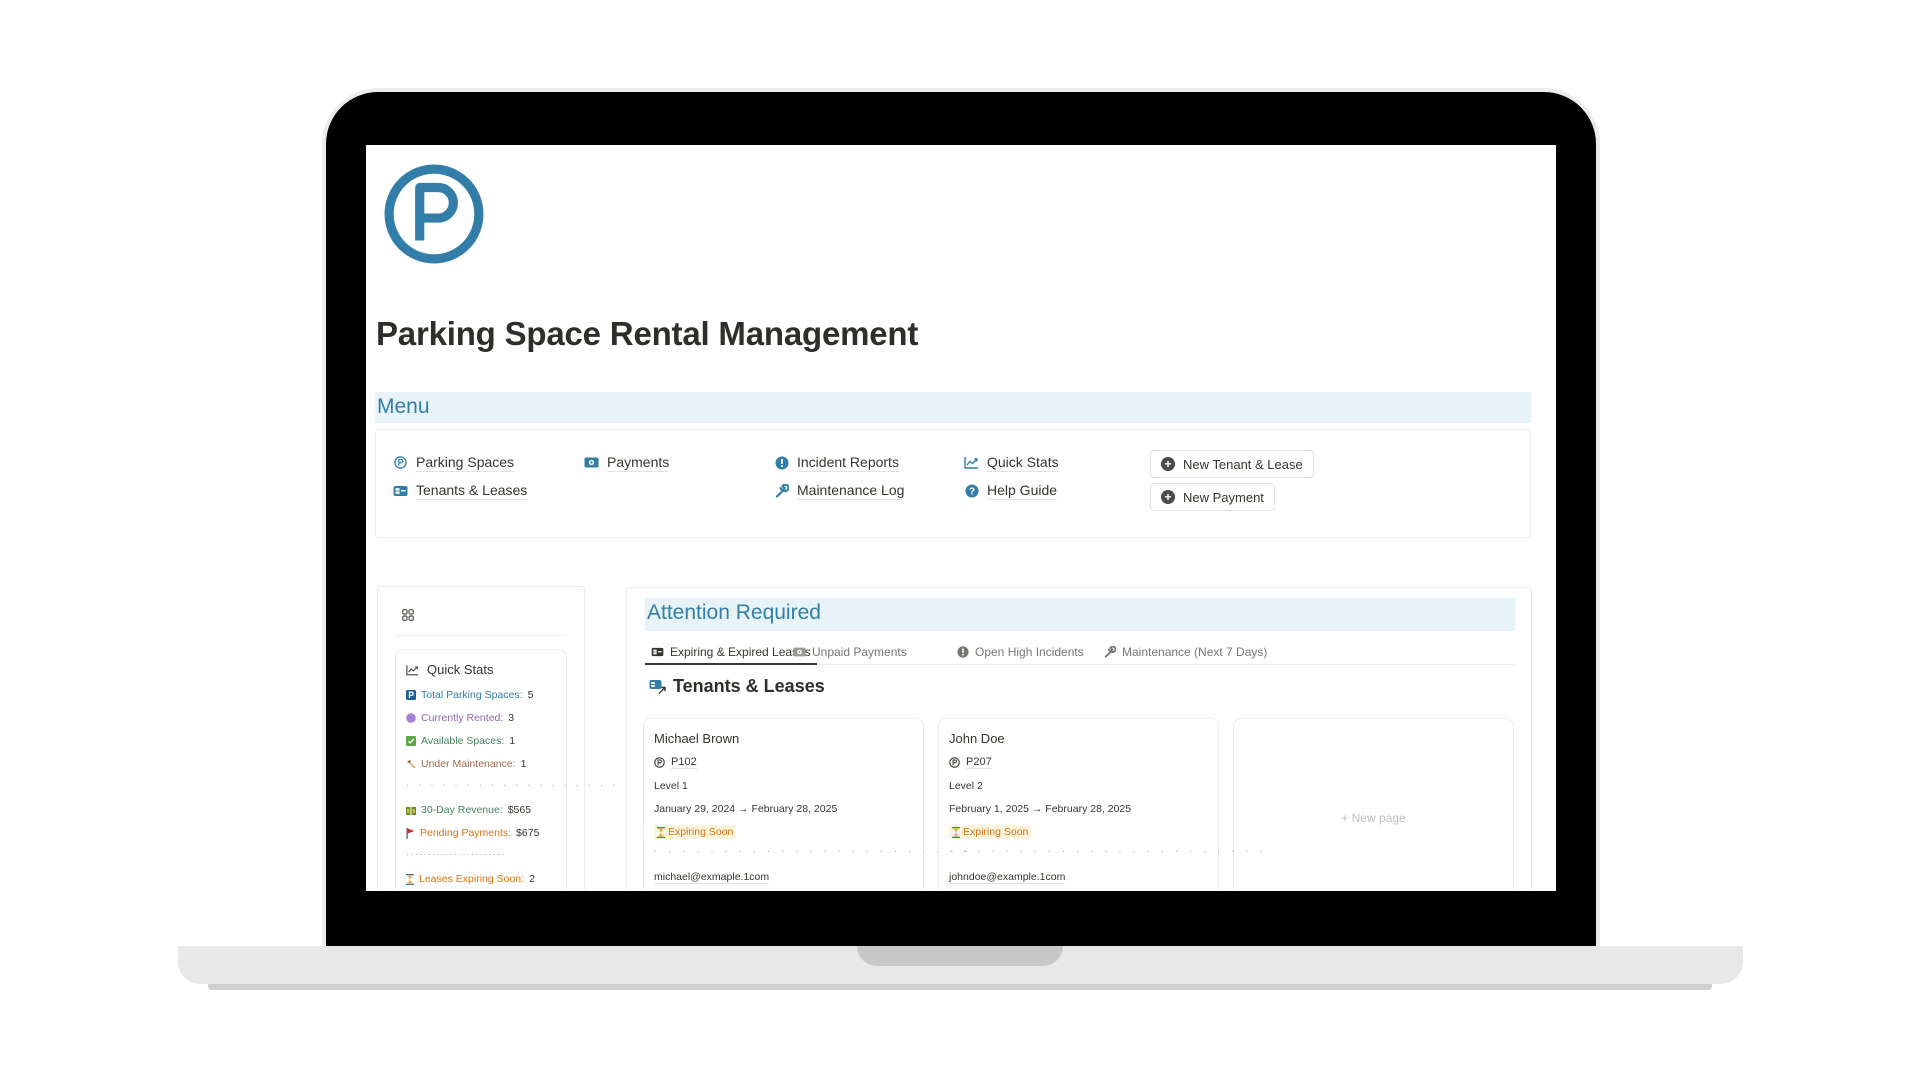 The image size is (1920, 1080). Describe the element at coordinates (530, 695) in the screenshot. I see `stat-value: 5` at that location.